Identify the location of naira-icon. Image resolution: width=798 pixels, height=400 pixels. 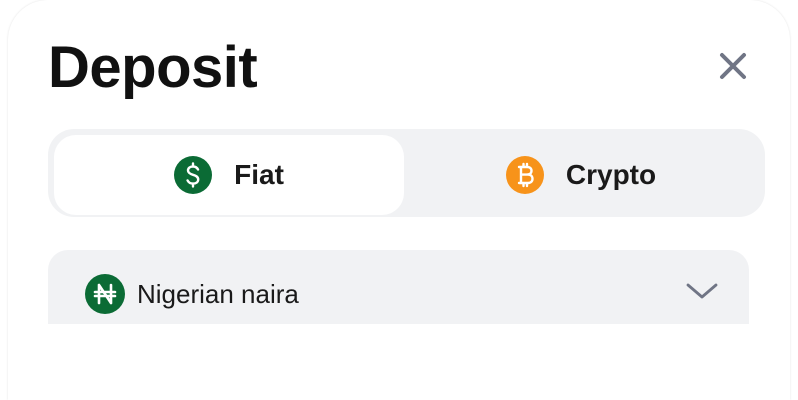
(105, 294).